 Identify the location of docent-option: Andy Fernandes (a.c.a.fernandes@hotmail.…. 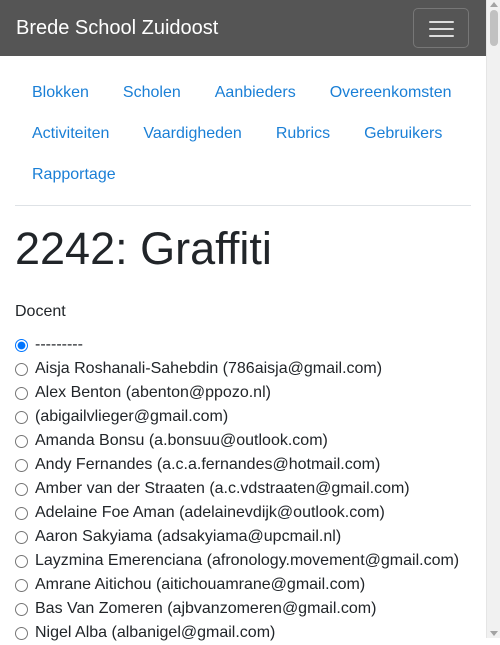
(250, 465).